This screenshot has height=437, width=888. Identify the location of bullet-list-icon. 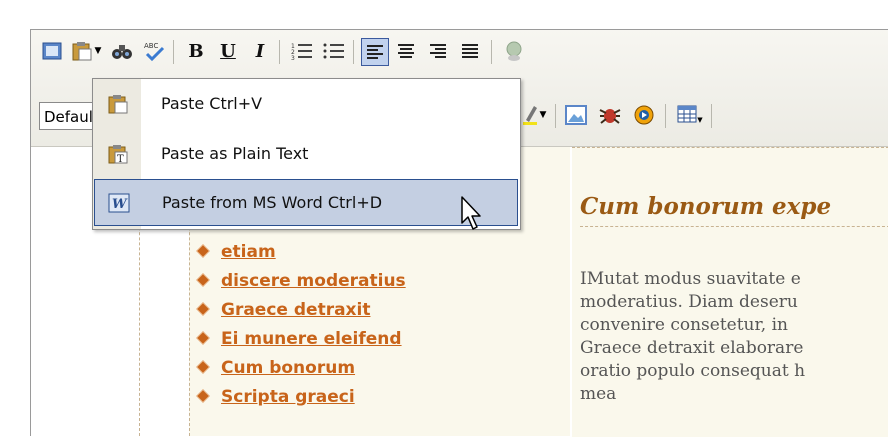
(333, 51).